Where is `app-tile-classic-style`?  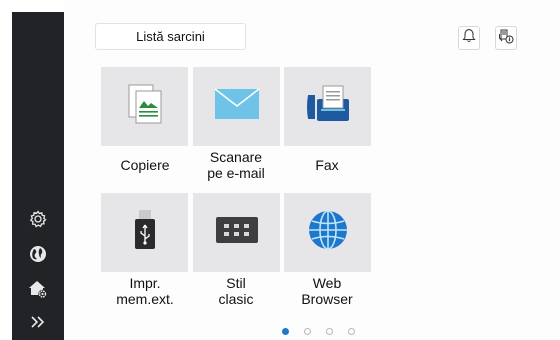
app-tile-classic-style is located at coordinates (236, 232).